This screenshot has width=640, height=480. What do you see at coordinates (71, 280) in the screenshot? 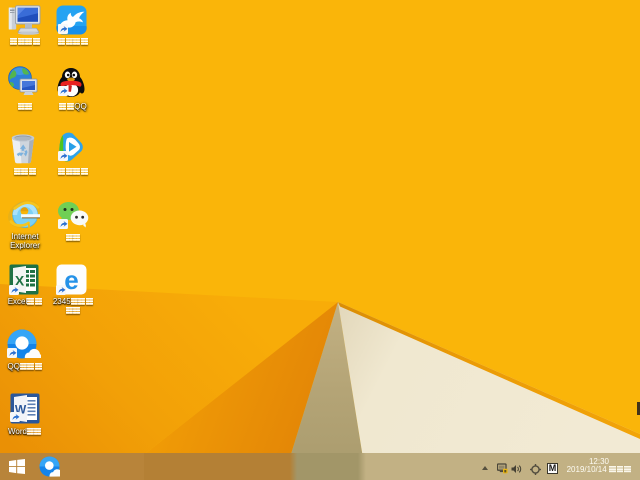
I see `svg-text: e` at bounding box center [71, 280].